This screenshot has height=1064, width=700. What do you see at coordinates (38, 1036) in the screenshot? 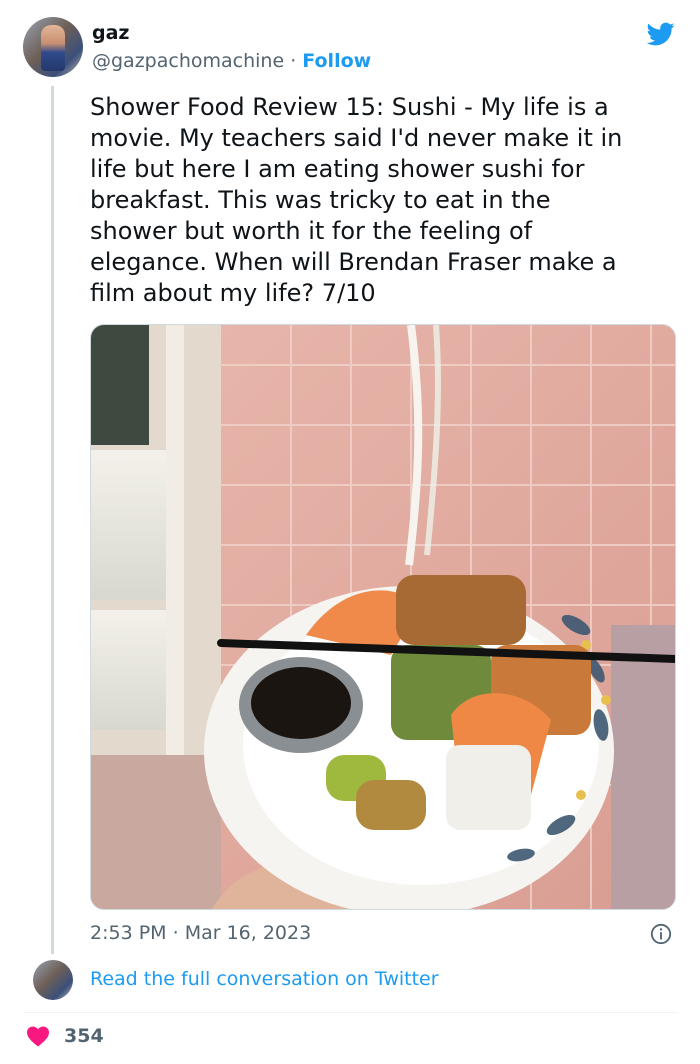
I see `heart-icon` at bounding box center [38, 1036].